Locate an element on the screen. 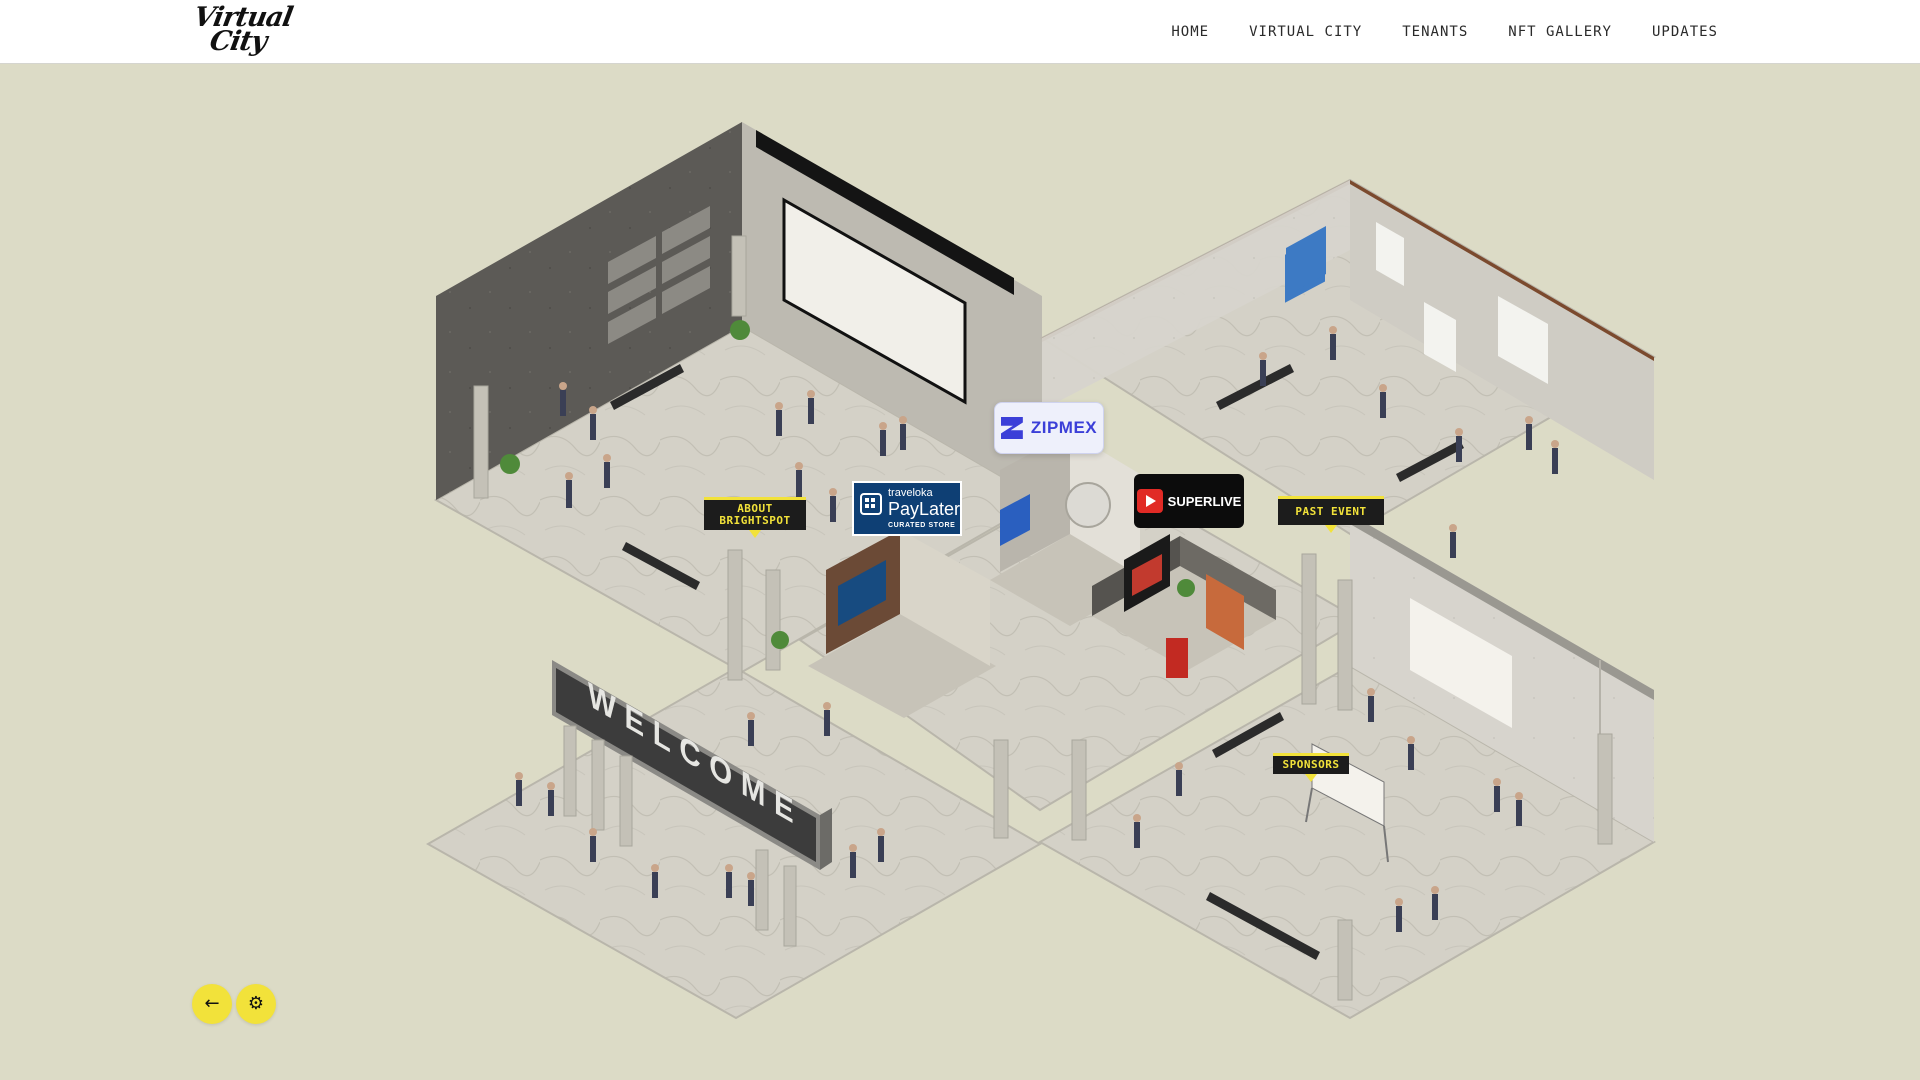 Image resolution: width=1920 pixels, height=1080 pixels. tag-about-brightspot: ABOUT BRIGHTSPOT is located at coordinates (755, 517).